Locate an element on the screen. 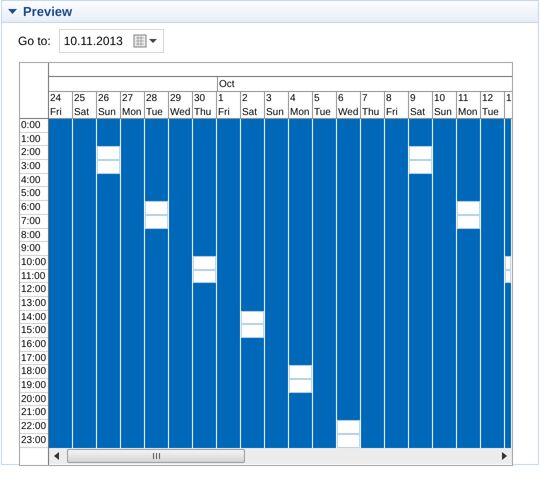 The width and height of the screenshot is (540, 477). hour-label: 18:00 is located at coordinates (34, 372).